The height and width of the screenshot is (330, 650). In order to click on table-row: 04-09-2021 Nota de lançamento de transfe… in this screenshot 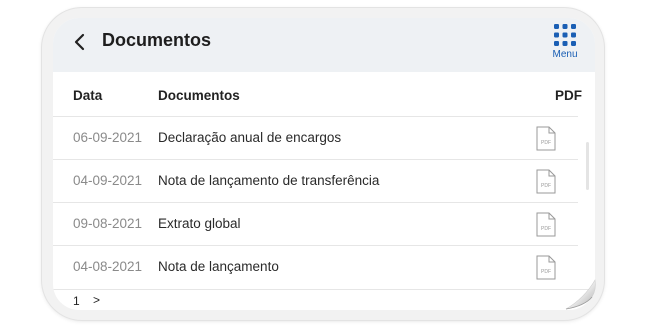, I will do `click(315, 180)`.